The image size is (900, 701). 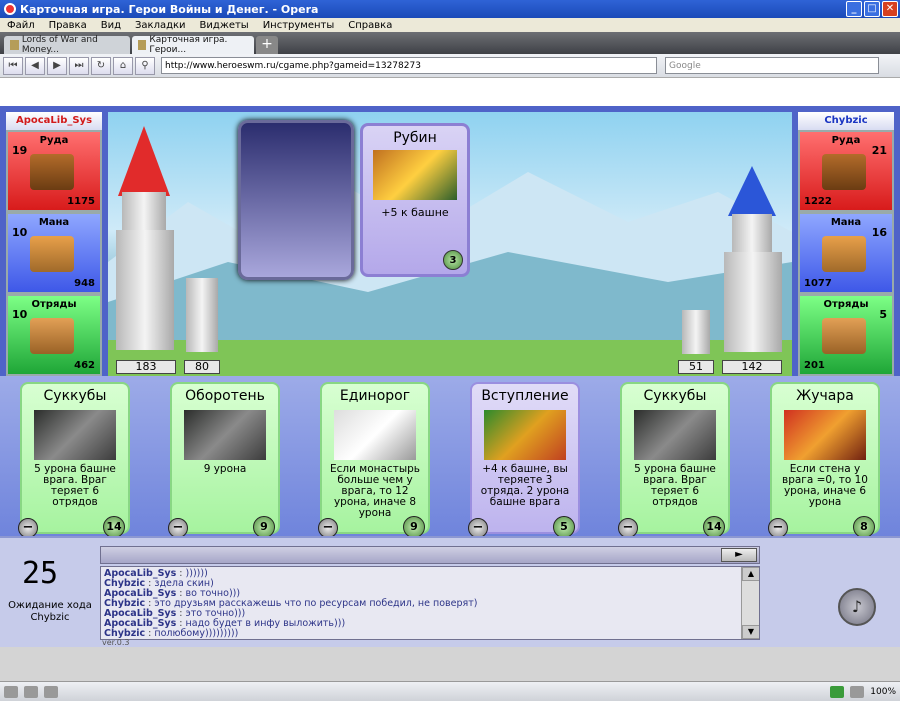 What do you see at coordinates (370, 25) in the screenshot?
I see `menu-help: Справка` at bounding box center [370, 25].